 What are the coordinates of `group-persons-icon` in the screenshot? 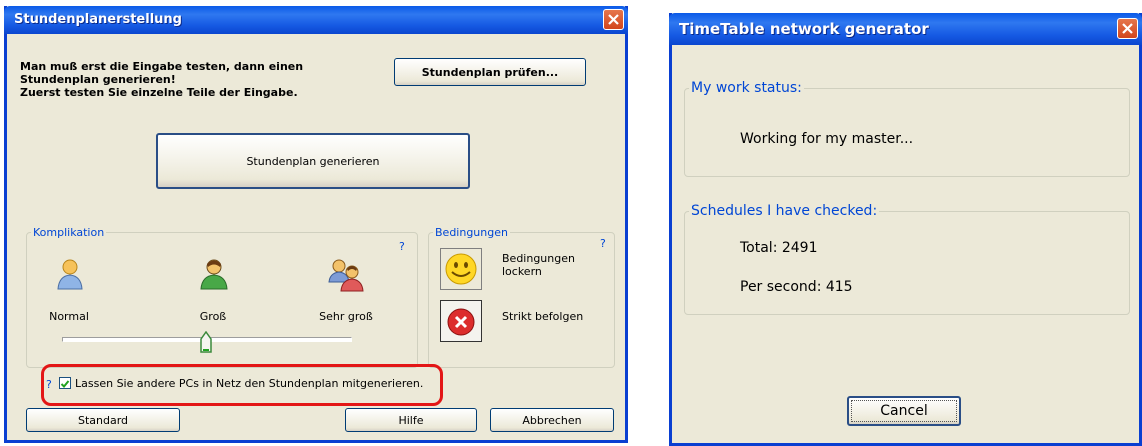 It's located at (346, 276).